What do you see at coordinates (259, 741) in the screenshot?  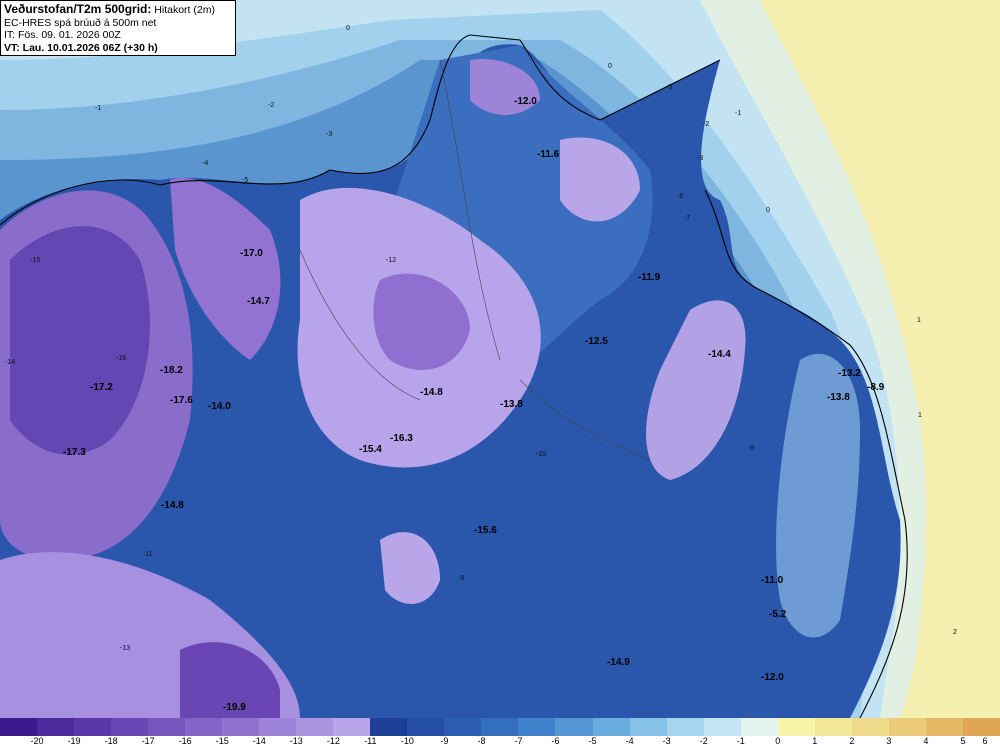 I see `legend-label: -14` at bounding box center [259, 741].